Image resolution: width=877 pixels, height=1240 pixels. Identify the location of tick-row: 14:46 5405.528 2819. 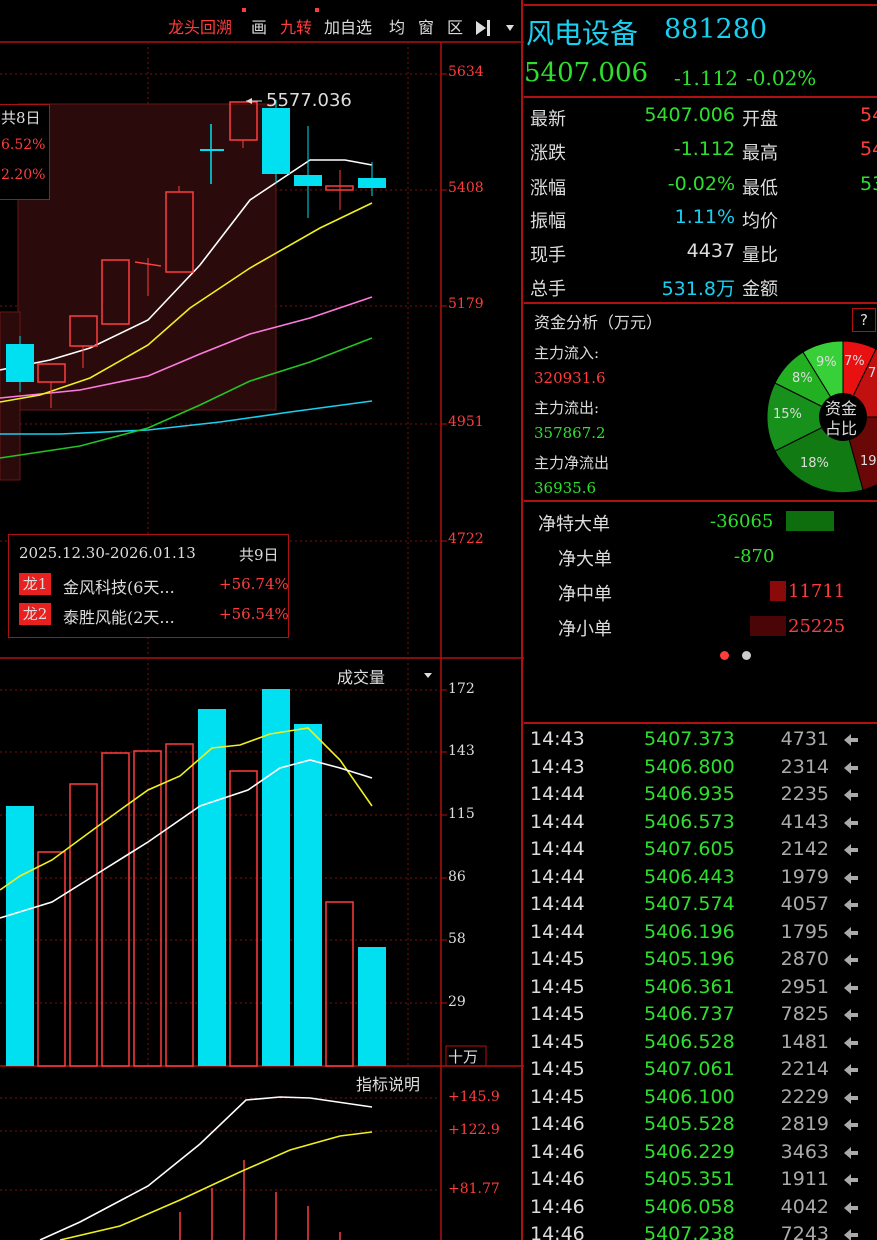
(700, 1127).